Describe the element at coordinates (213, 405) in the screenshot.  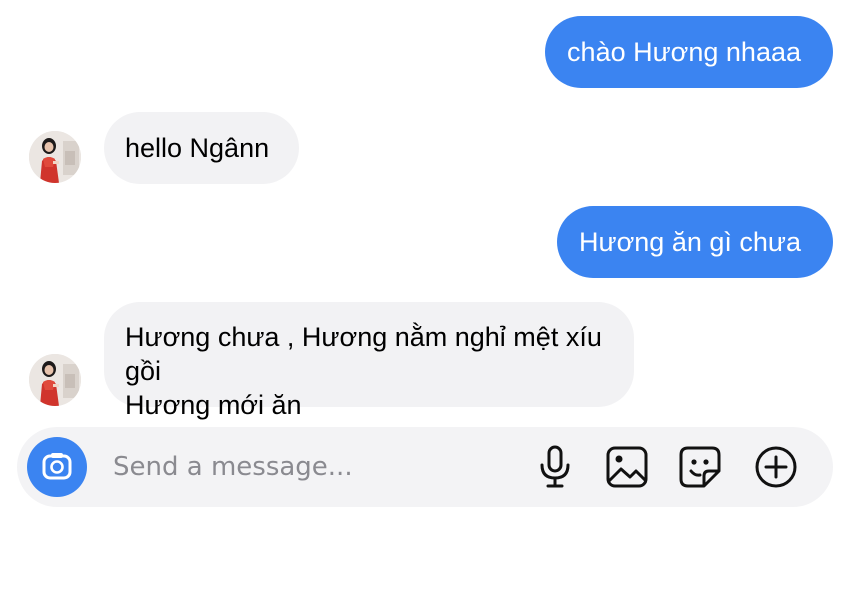
I see `message-text-line: Hương mới ăn` at that location.